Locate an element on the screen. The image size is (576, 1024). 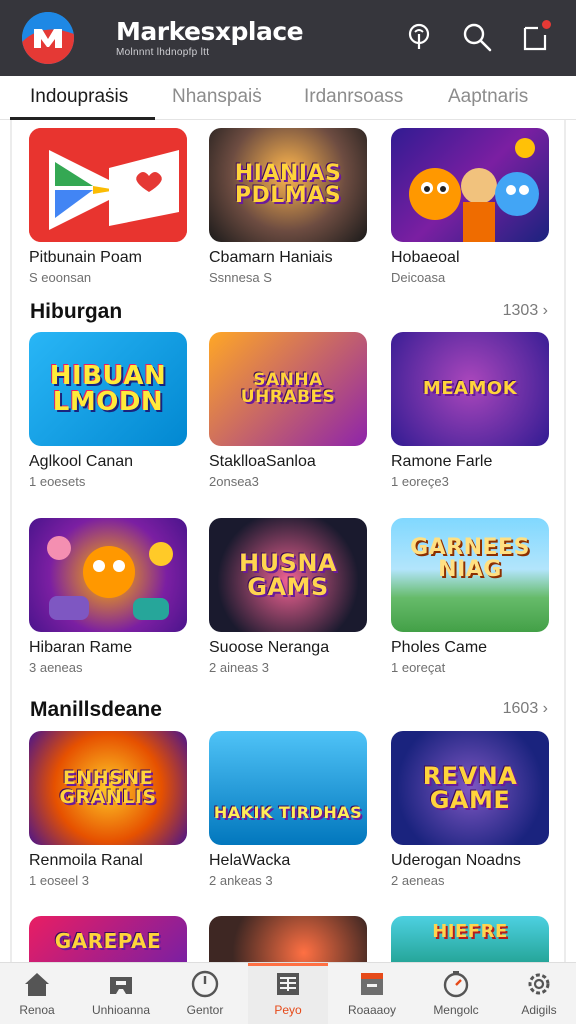
app-card: ENHSNE GRANLIS Renmoila Ranal 1 eoseel 3 is located at coordinates (109, 809).